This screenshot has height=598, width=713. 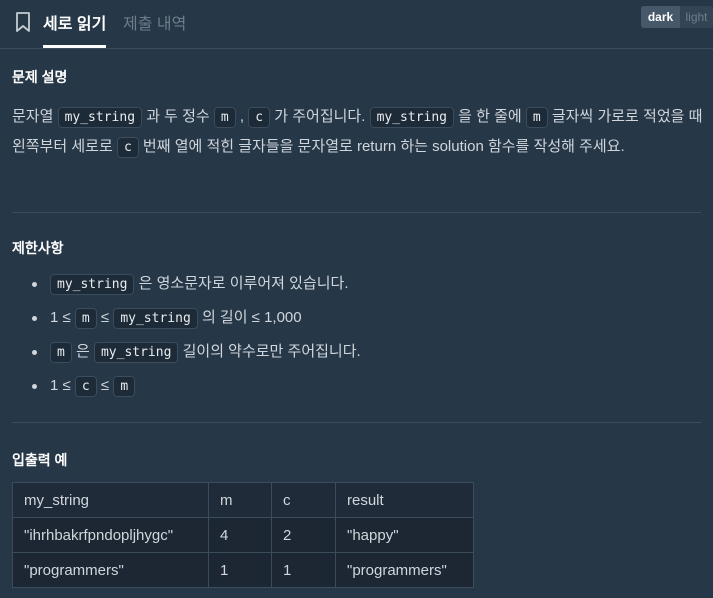 I want to click on table-row: "programmers" 1 1 "programmers", so click(x=243, y=570).